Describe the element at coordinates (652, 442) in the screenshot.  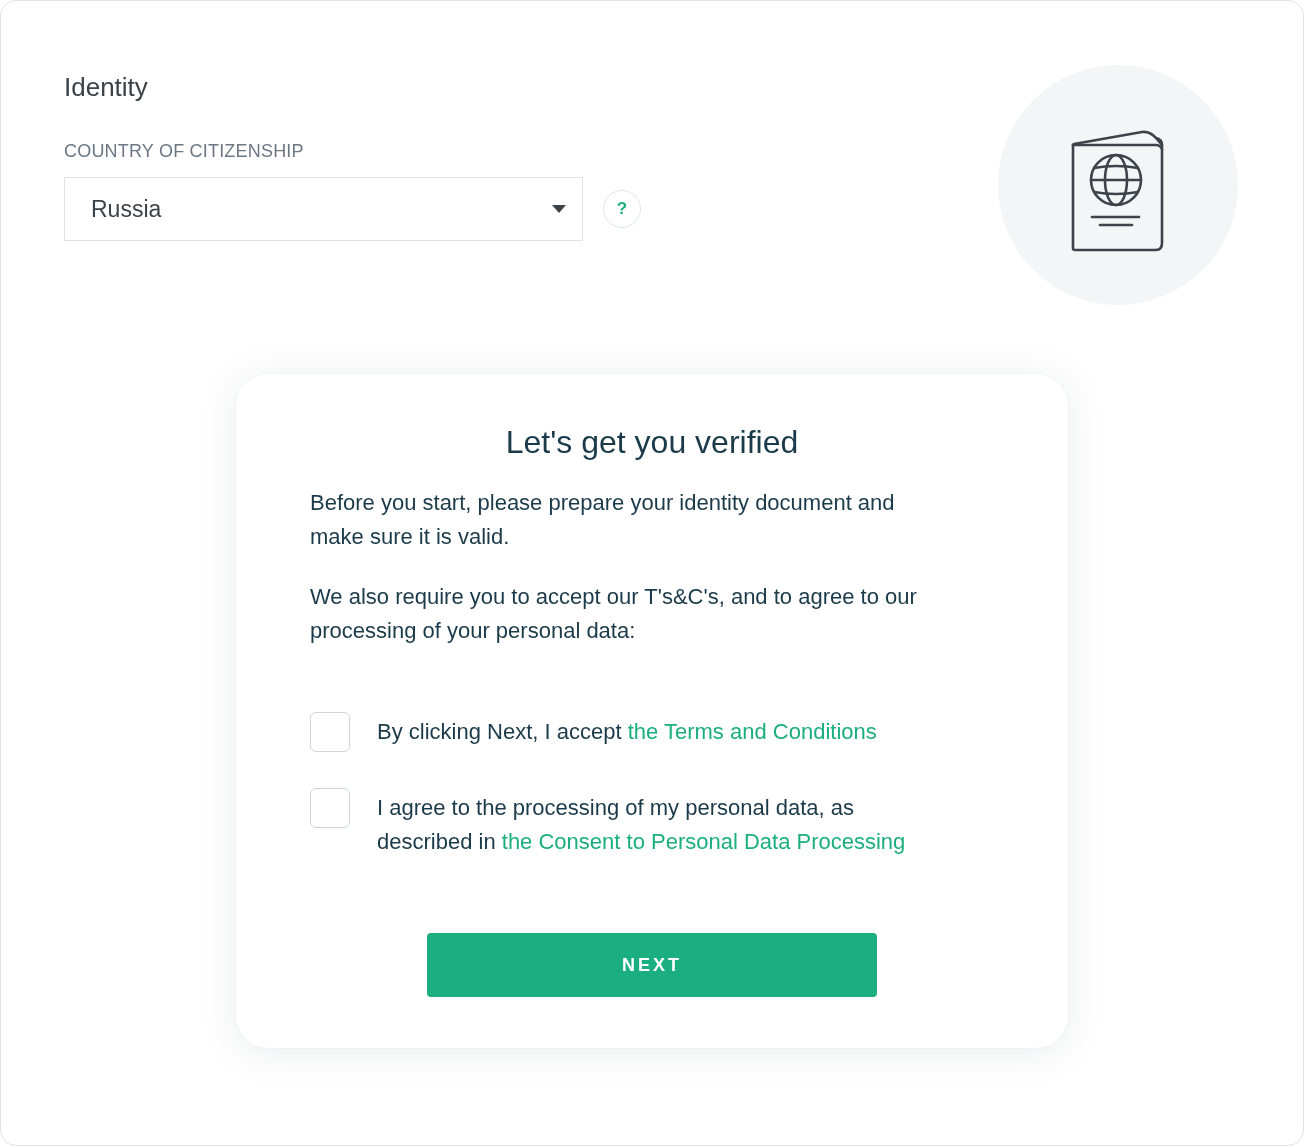
I see `modal-title: Let's get you verified` at that location.